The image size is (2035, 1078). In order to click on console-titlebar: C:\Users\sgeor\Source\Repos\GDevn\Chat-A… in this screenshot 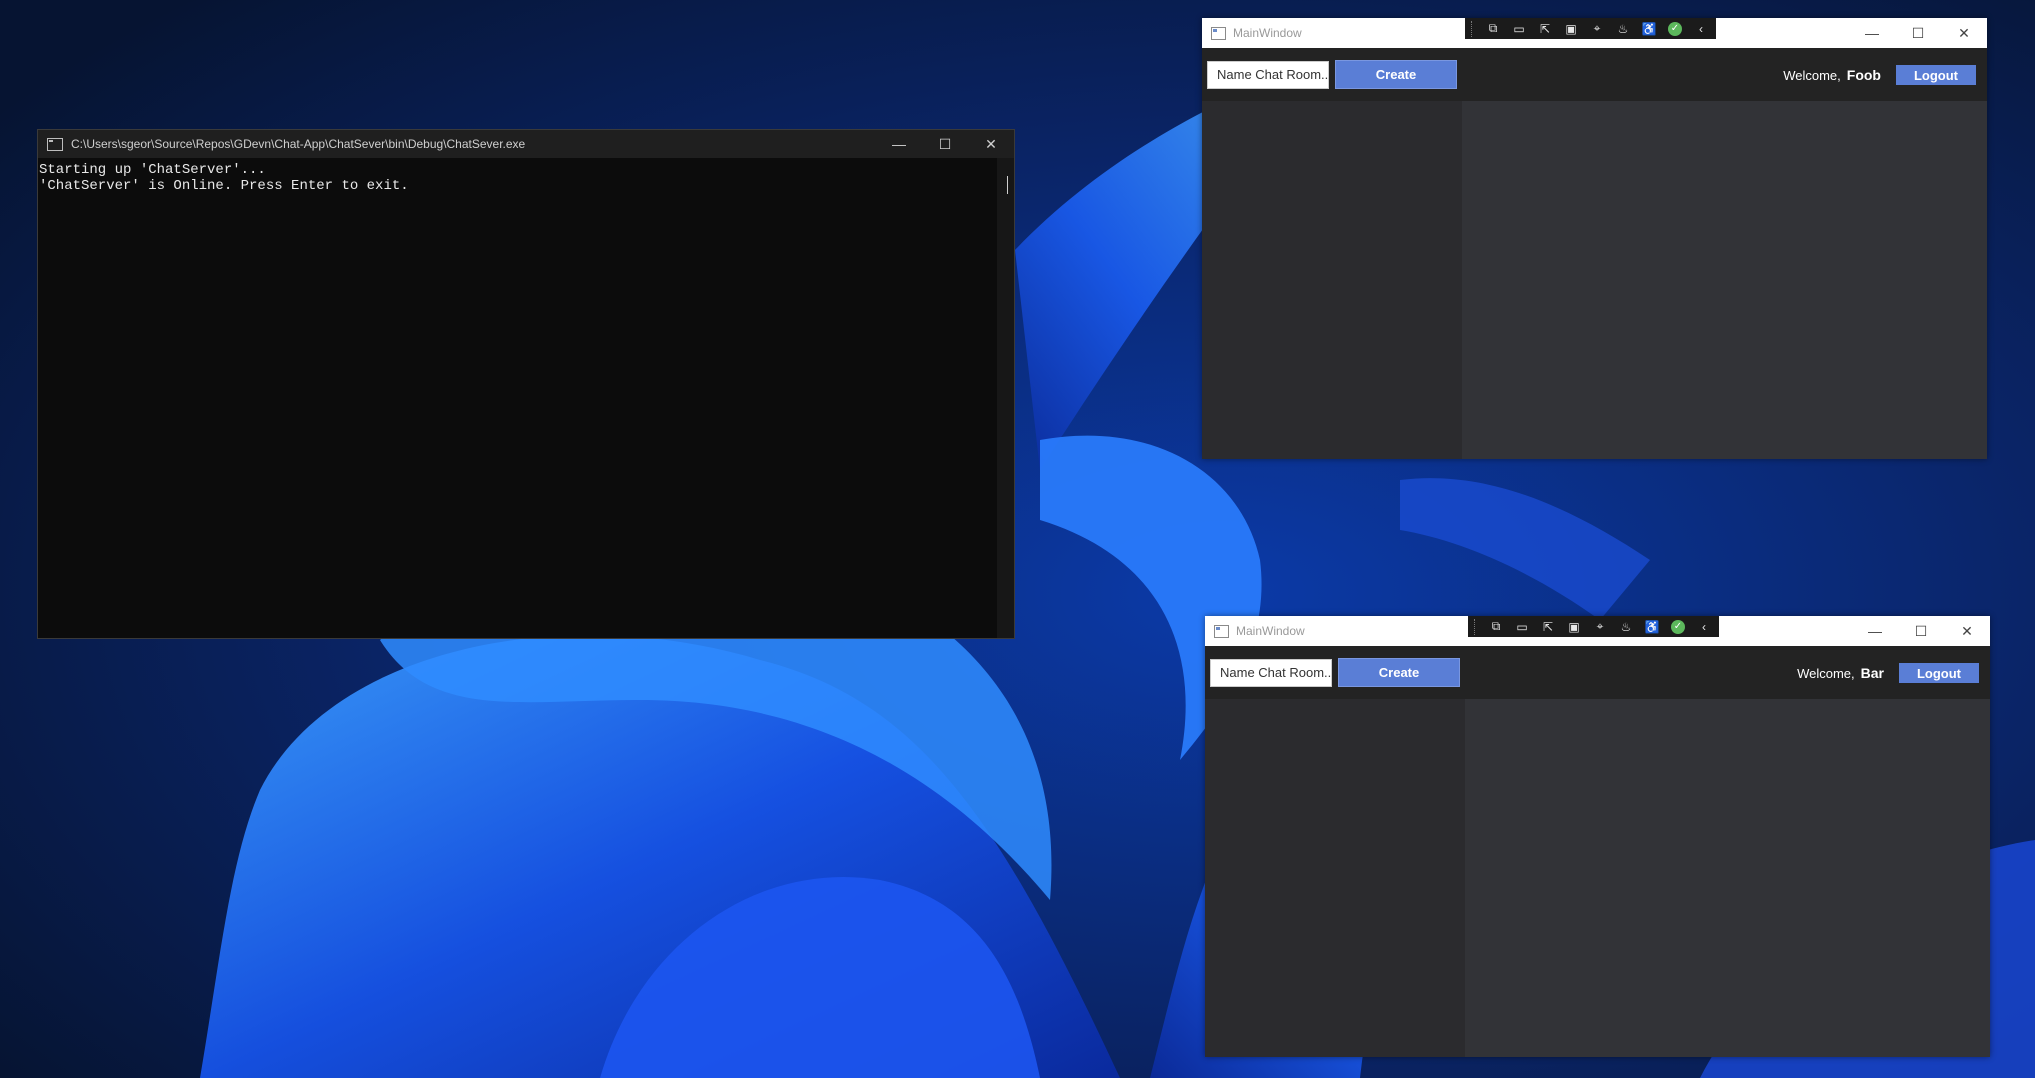, I will do `click(526, 144)`.